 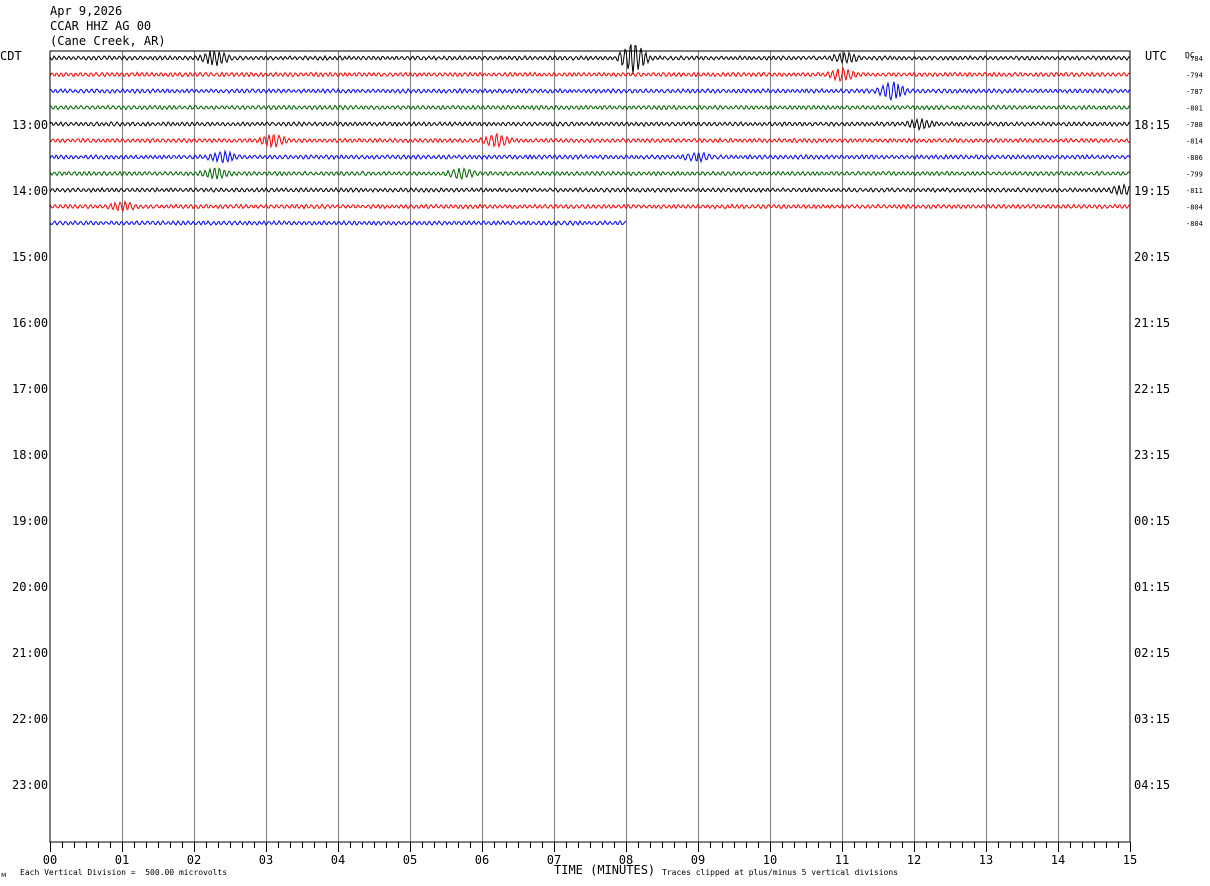 What do you see at coordinates (3, 875) in the screenshot?
I see `corner-logo-mark: ᴍ` at bounding box center [3, 875].